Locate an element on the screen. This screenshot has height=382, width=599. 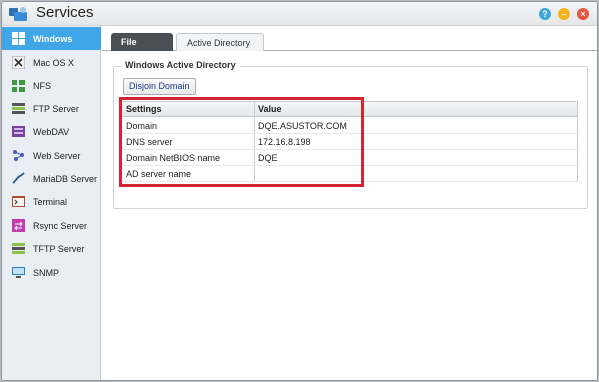
sidebar-item-label: Rsync Server is located at coordinates (60, 225).